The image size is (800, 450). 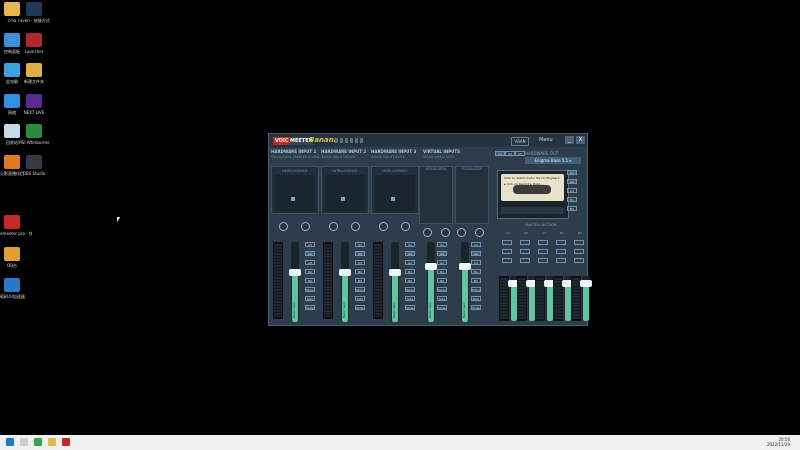 What do you see at coordinates (546, 140) in the screenshot?
I see `menu-button: Menu` at bounding box center [546, 140].